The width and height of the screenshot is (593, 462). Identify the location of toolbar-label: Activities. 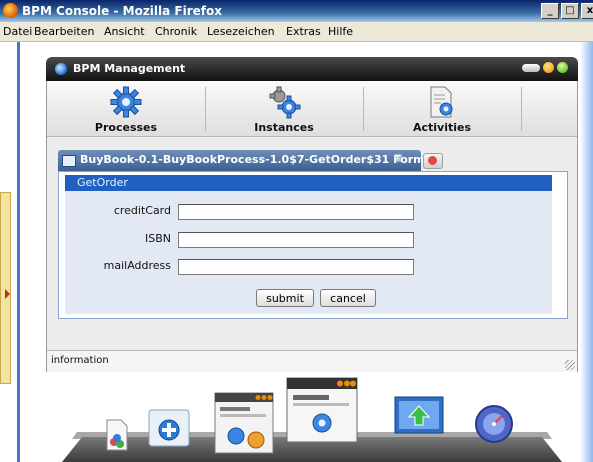
(442, 127).